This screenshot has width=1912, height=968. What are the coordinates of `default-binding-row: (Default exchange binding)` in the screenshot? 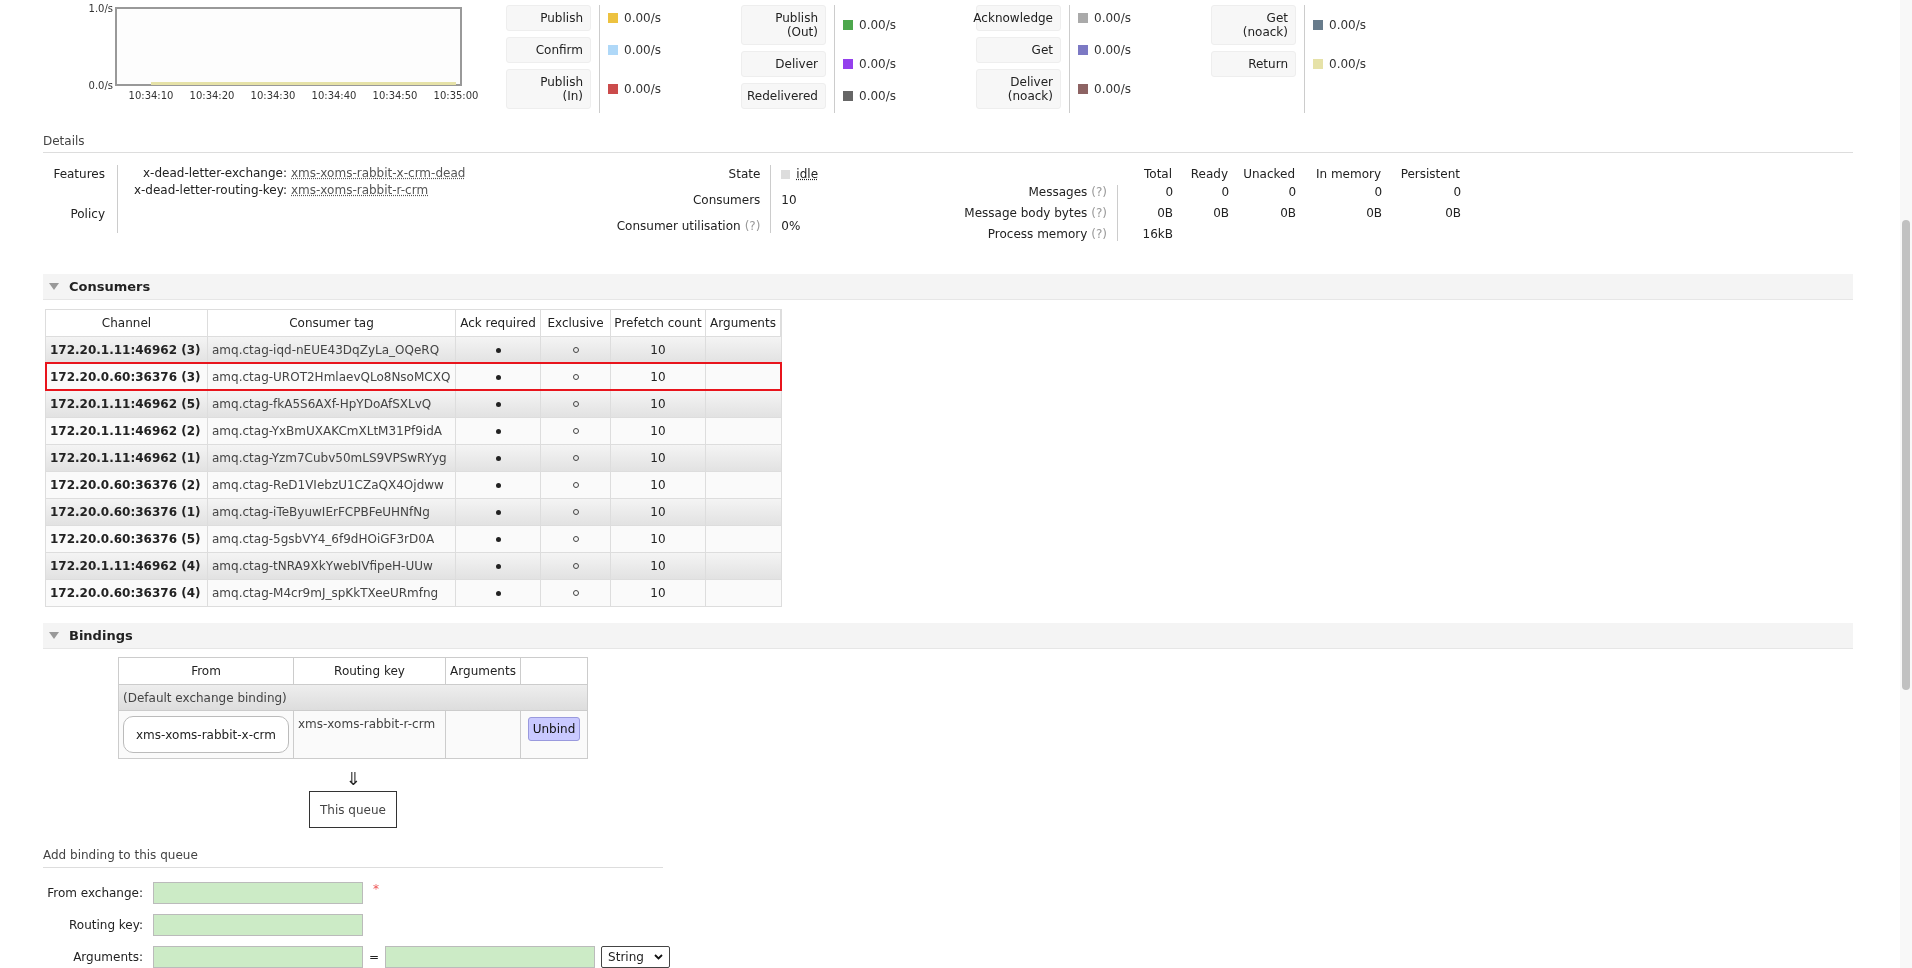 It's located at (353, 697).